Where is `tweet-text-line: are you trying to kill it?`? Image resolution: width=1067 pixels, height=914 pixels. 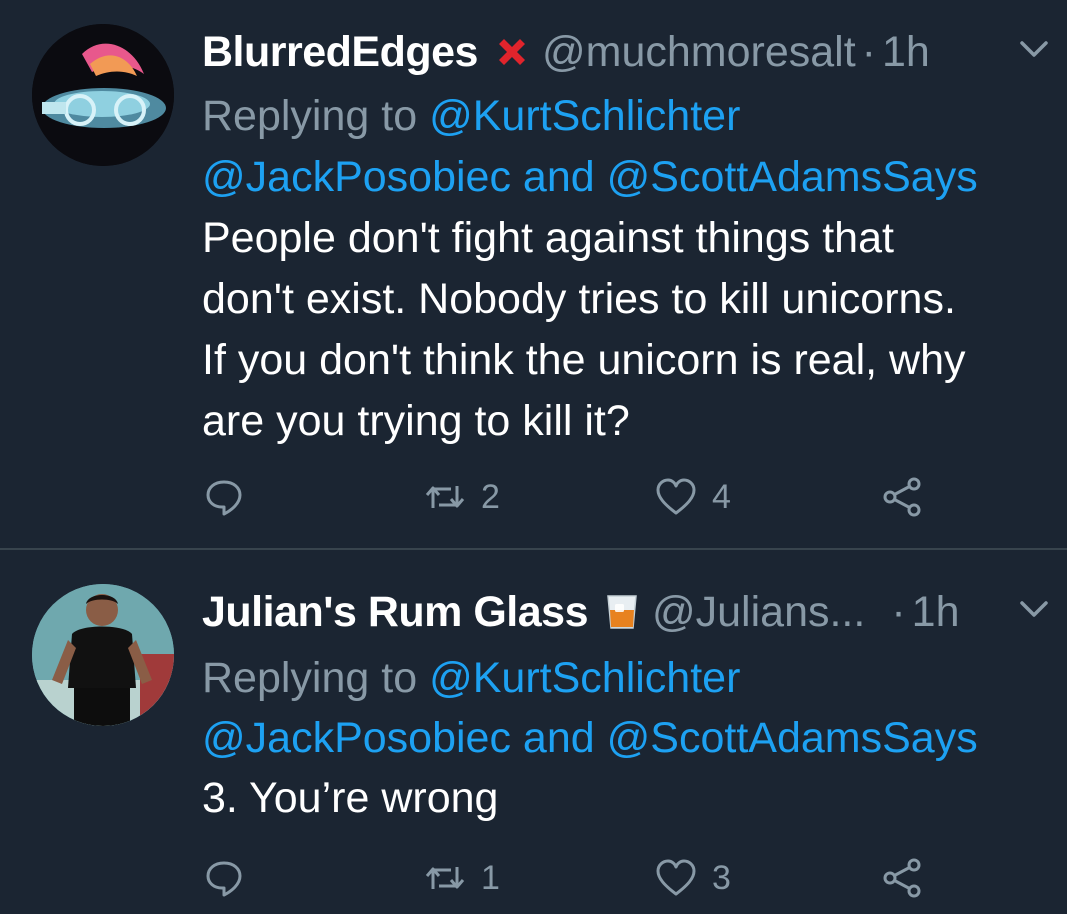
tweet-text-line: are you trying to kill it? is located at coordinates (416, 421).